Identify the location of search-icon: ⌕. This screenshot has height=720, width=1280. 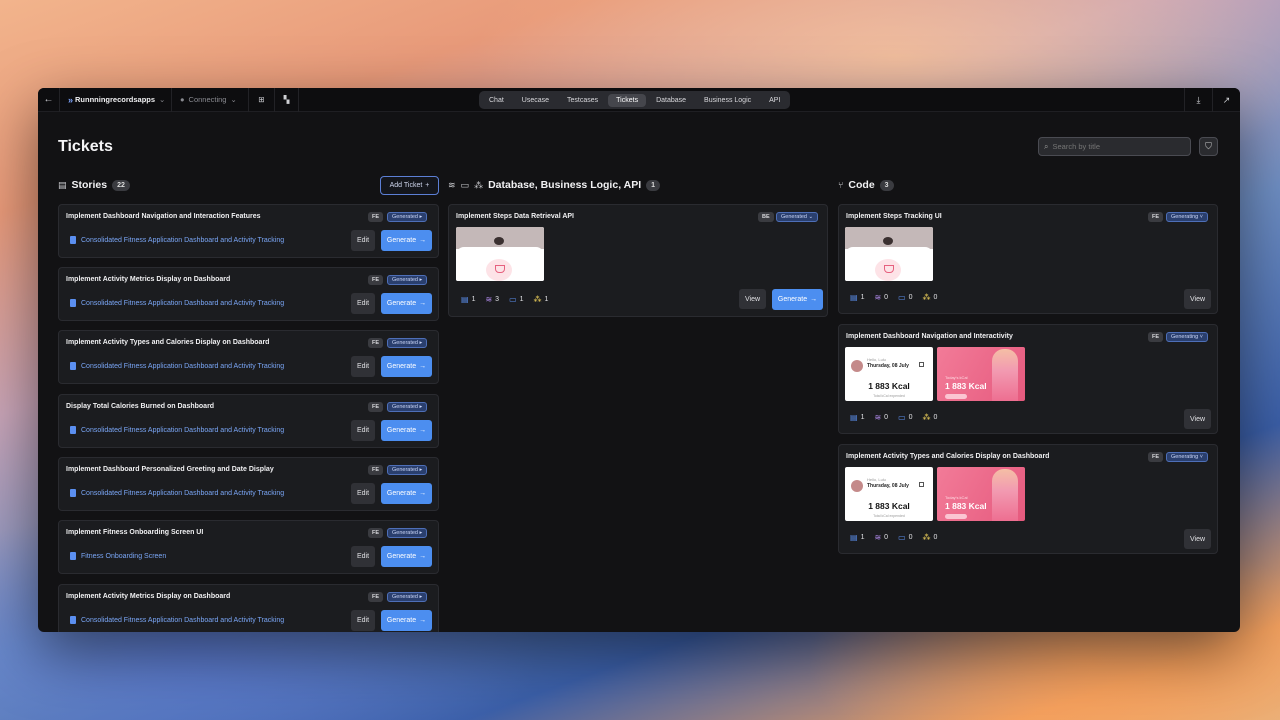
(1046, 146).